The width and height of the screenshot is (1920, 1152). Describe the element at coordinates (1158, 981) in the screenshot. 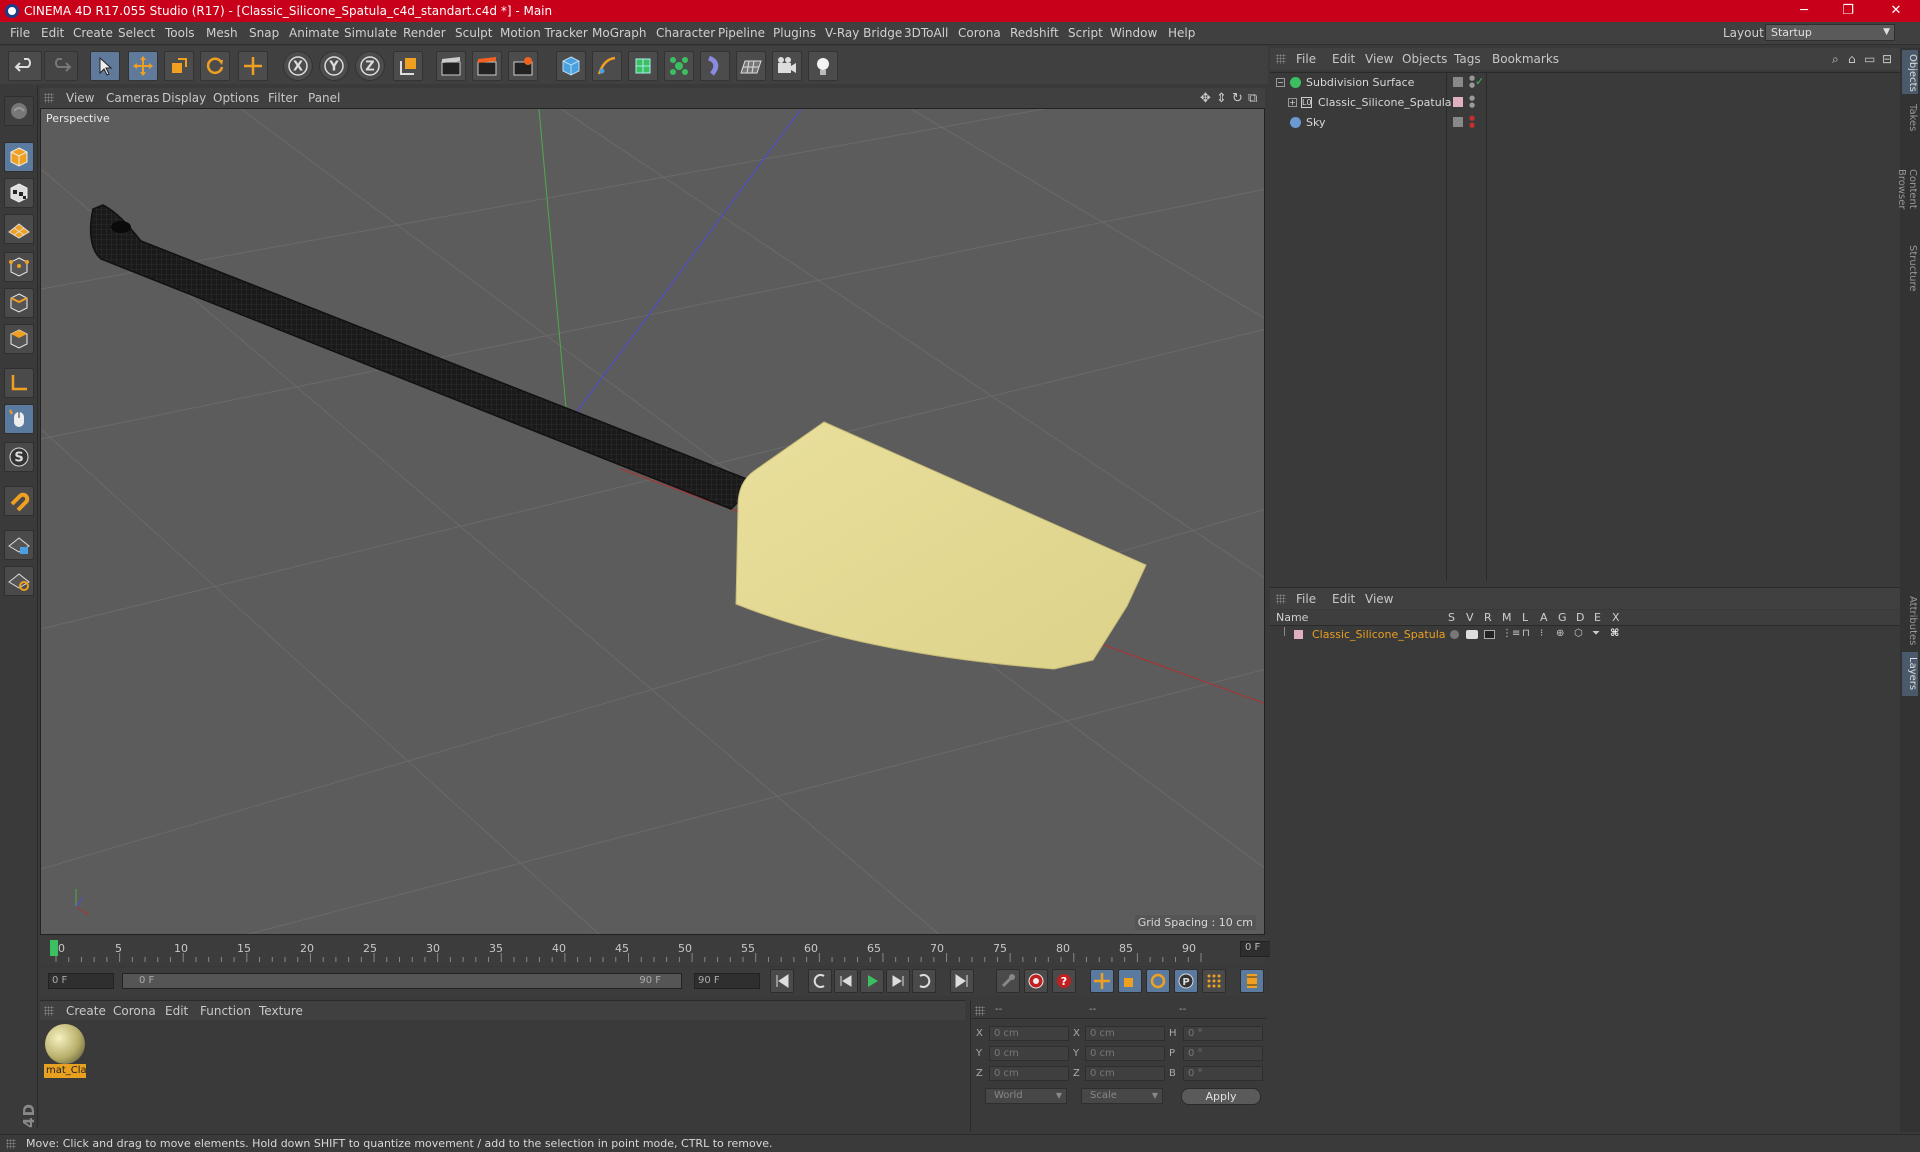

I see `key-rotation-button` at that location.